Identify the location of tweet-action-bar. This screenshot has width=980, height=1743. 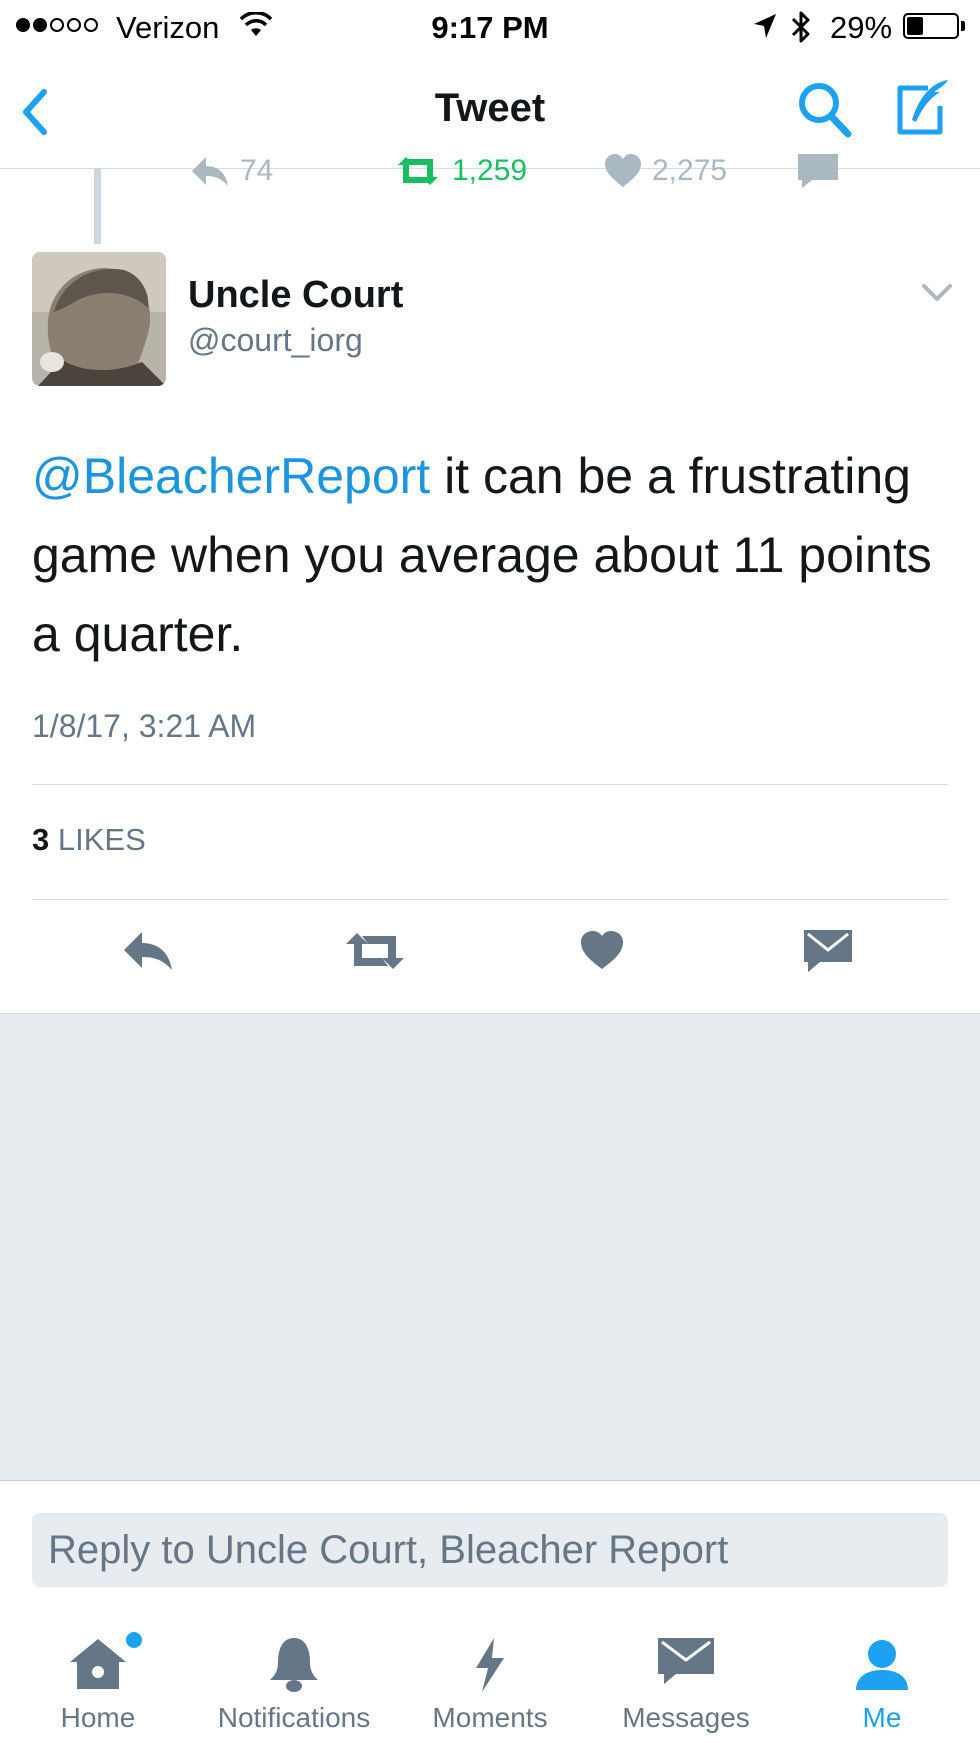
(490, 957).